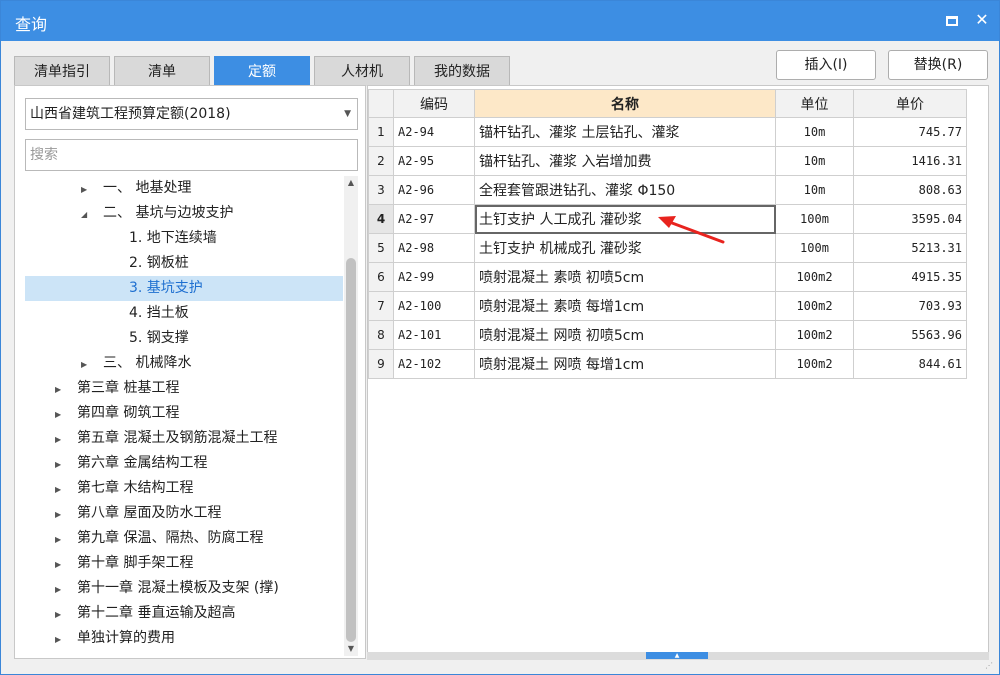  Describe the element at coordinates (434, 132) in the screenshot. I see `code-cell: A2-94` at that location.